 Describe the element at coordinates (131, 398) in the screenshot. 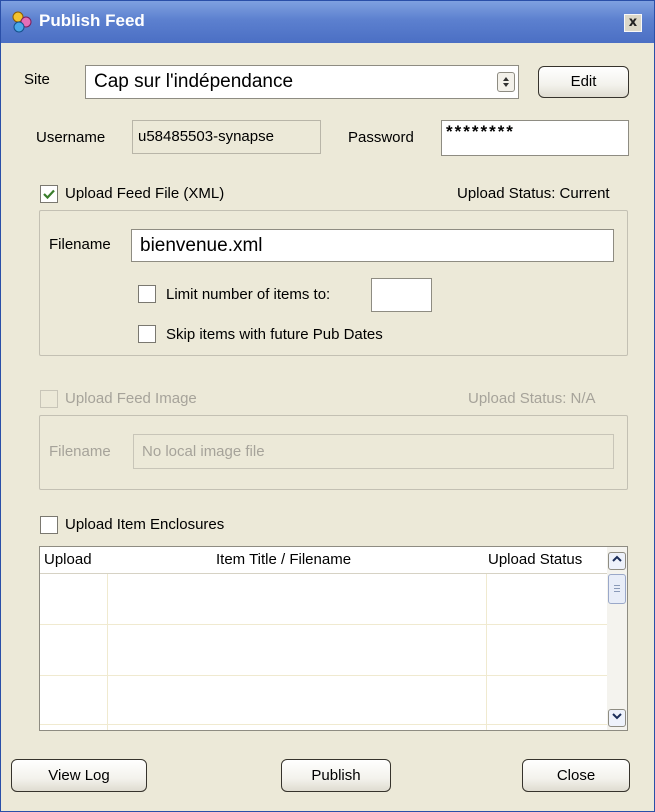

I see `upload-feed-image-label: Upload Feed Image` at that location.